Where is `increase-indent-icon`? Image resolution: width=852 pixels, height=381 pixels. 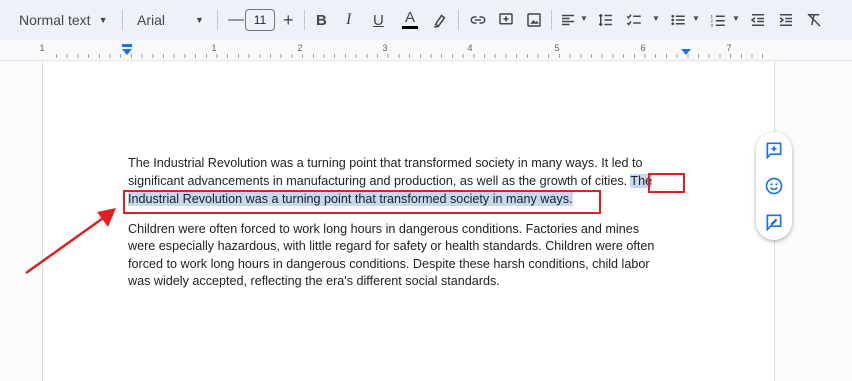 increase-indent-icon is located at coordinates (786, 20).